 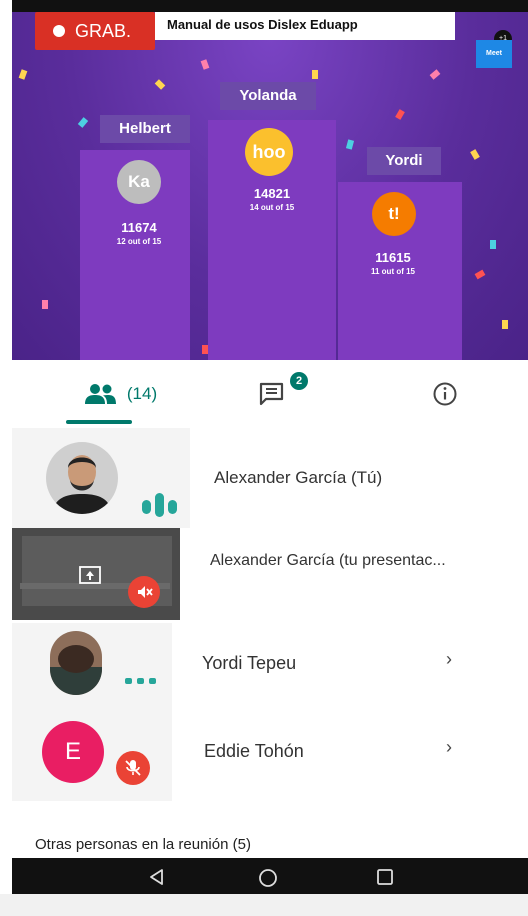 What do you see at coordinates (159, 505) in the screenshot?
I see `speaking-indicator-icon` at bounding box center [159, 505].